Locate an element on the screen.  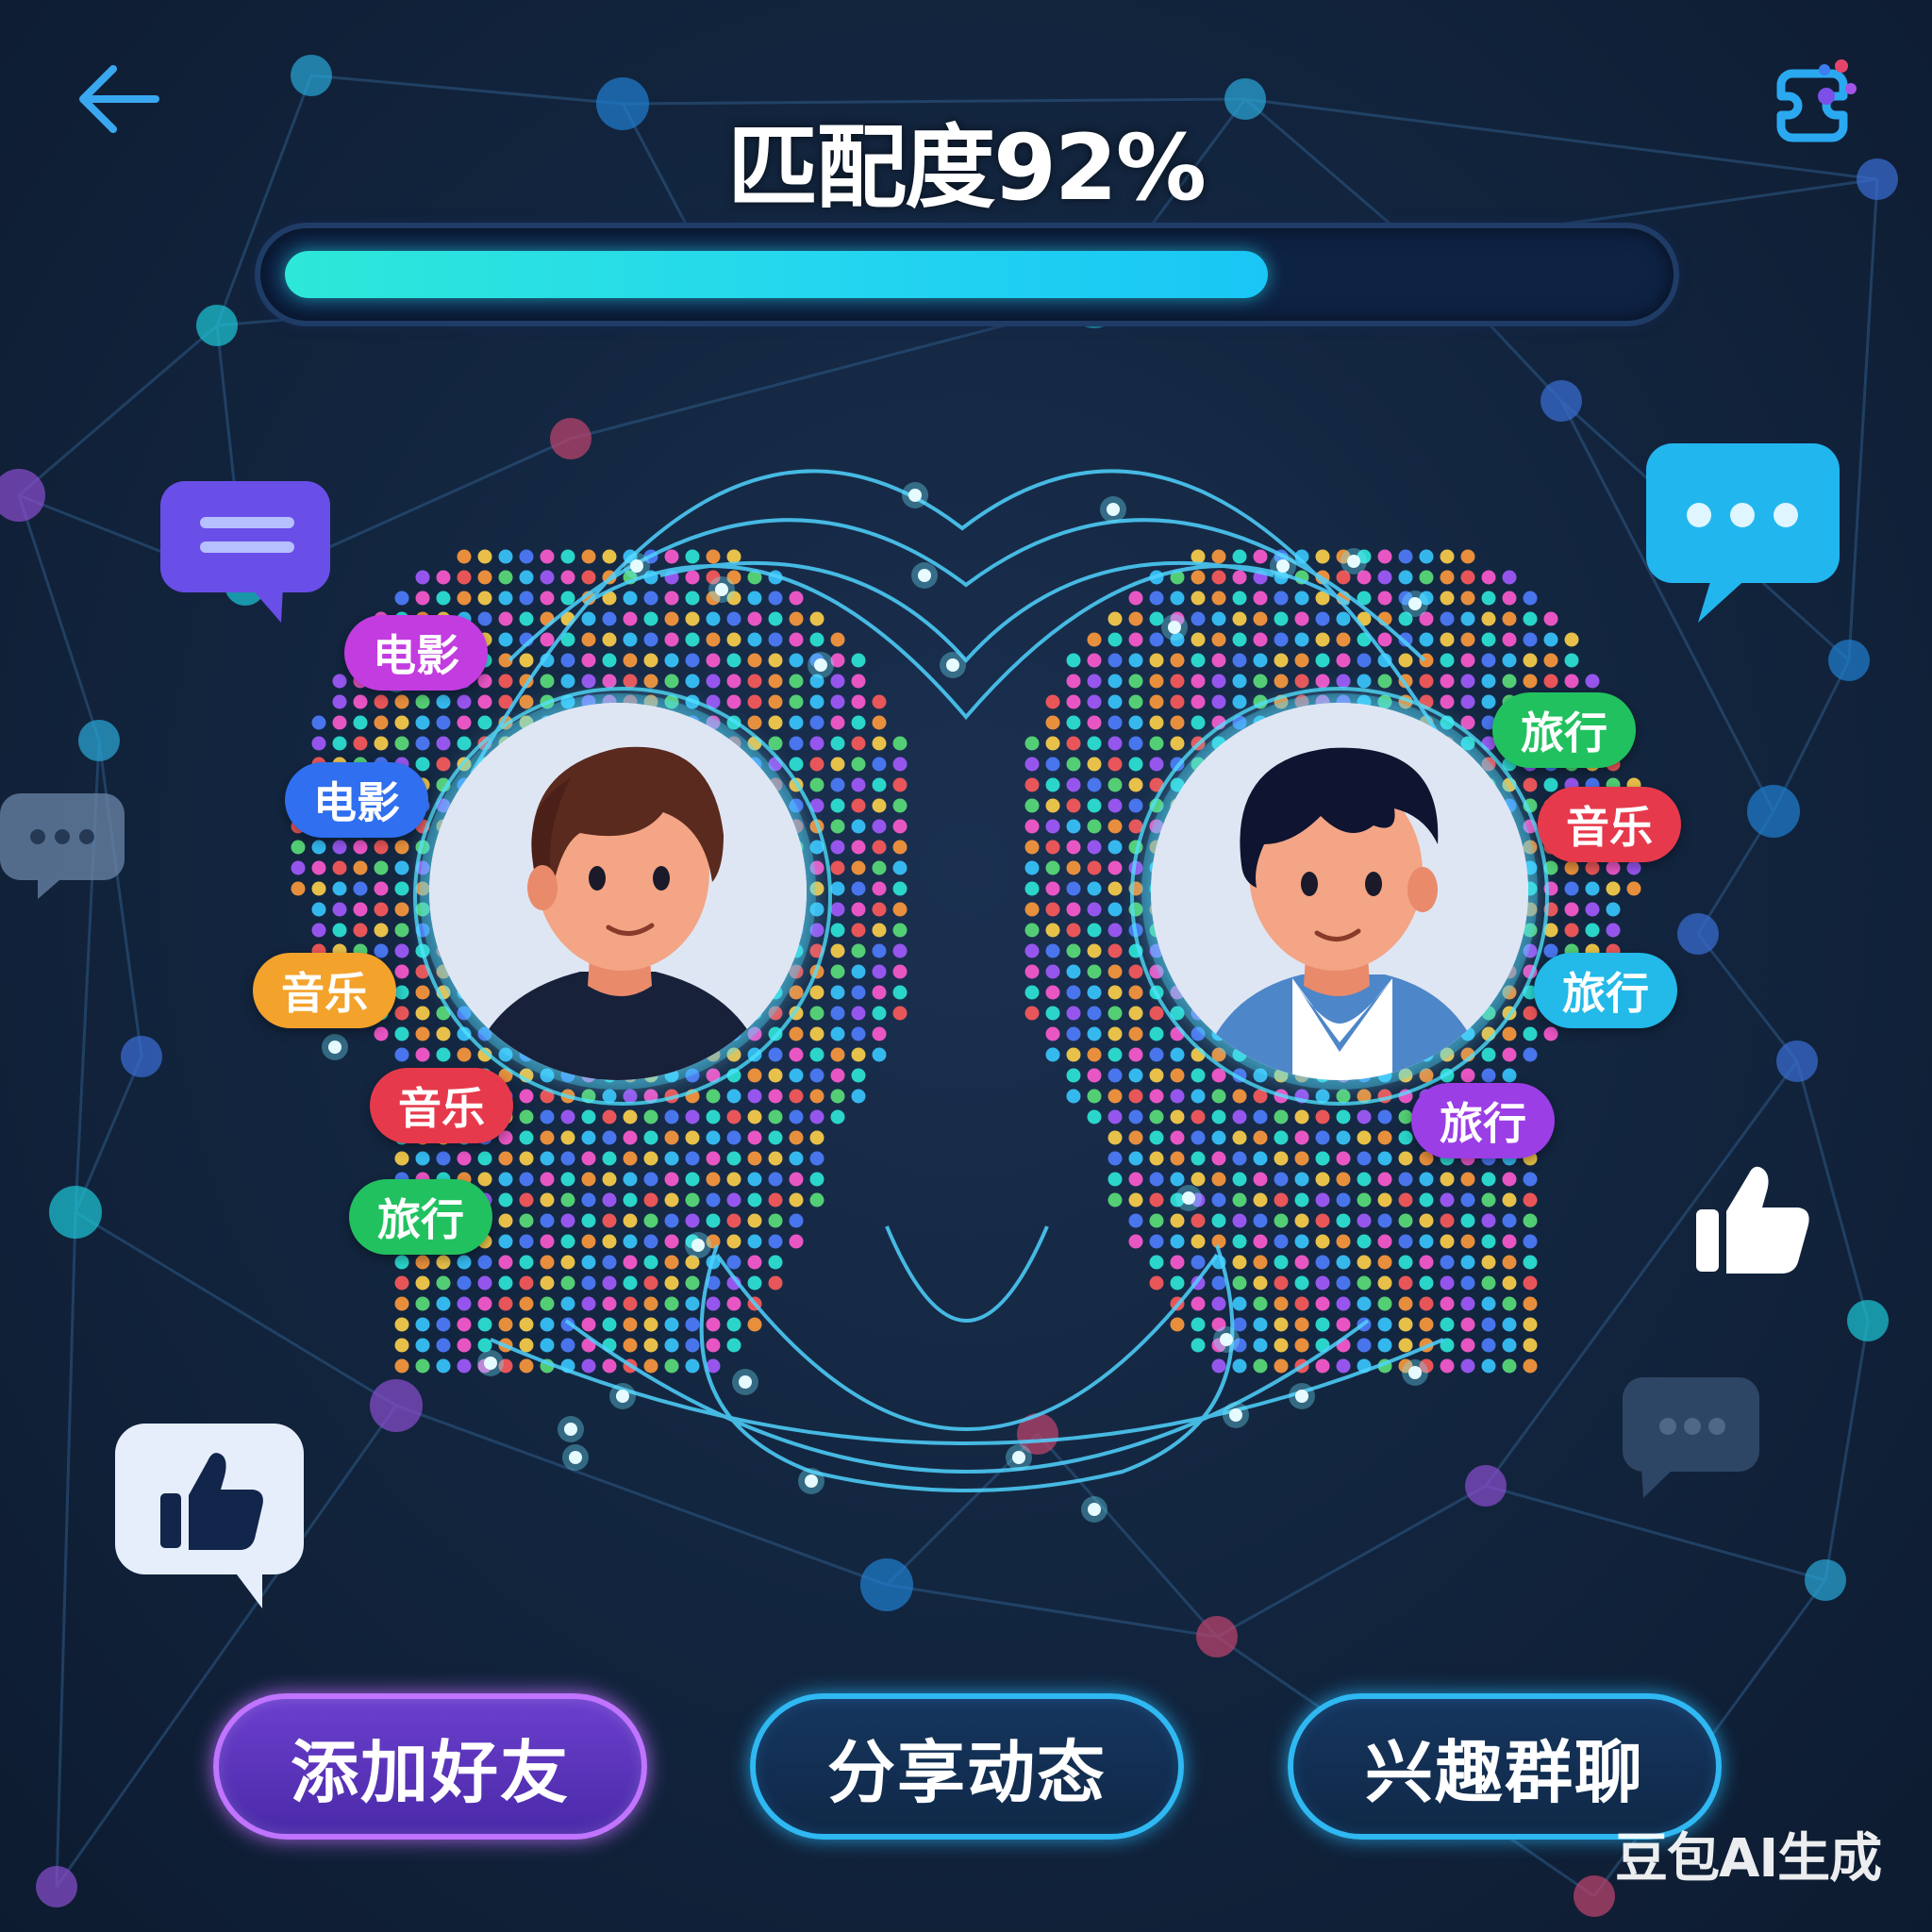
chat-bubble-lines-icon is located at coordinates (245, 552).